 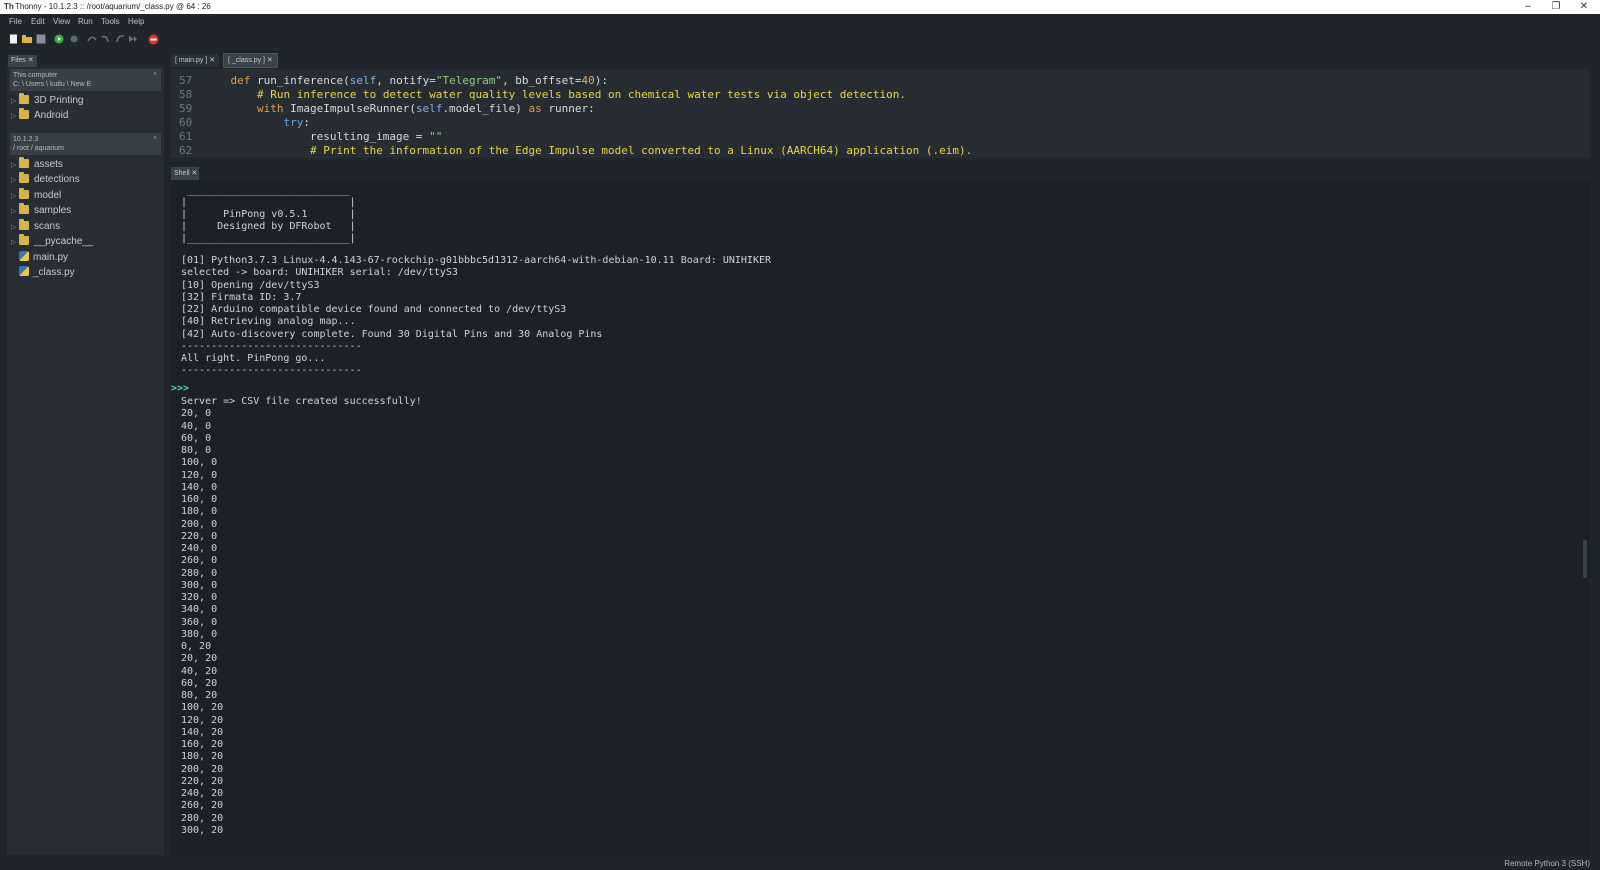 I want to click on output-line: 100, 0, so click(x=199, y=463).